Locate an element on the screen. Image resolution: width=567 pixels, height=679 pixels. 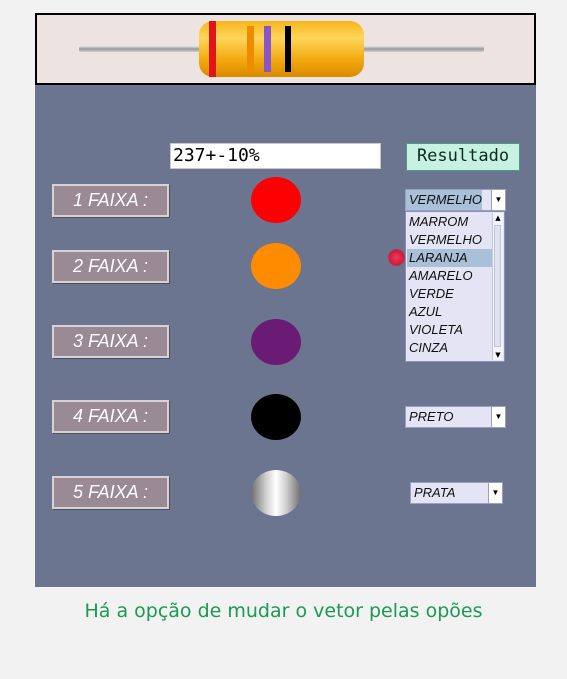
band-1-selected-value: VERMELHO is located at coordinates (444, 200).